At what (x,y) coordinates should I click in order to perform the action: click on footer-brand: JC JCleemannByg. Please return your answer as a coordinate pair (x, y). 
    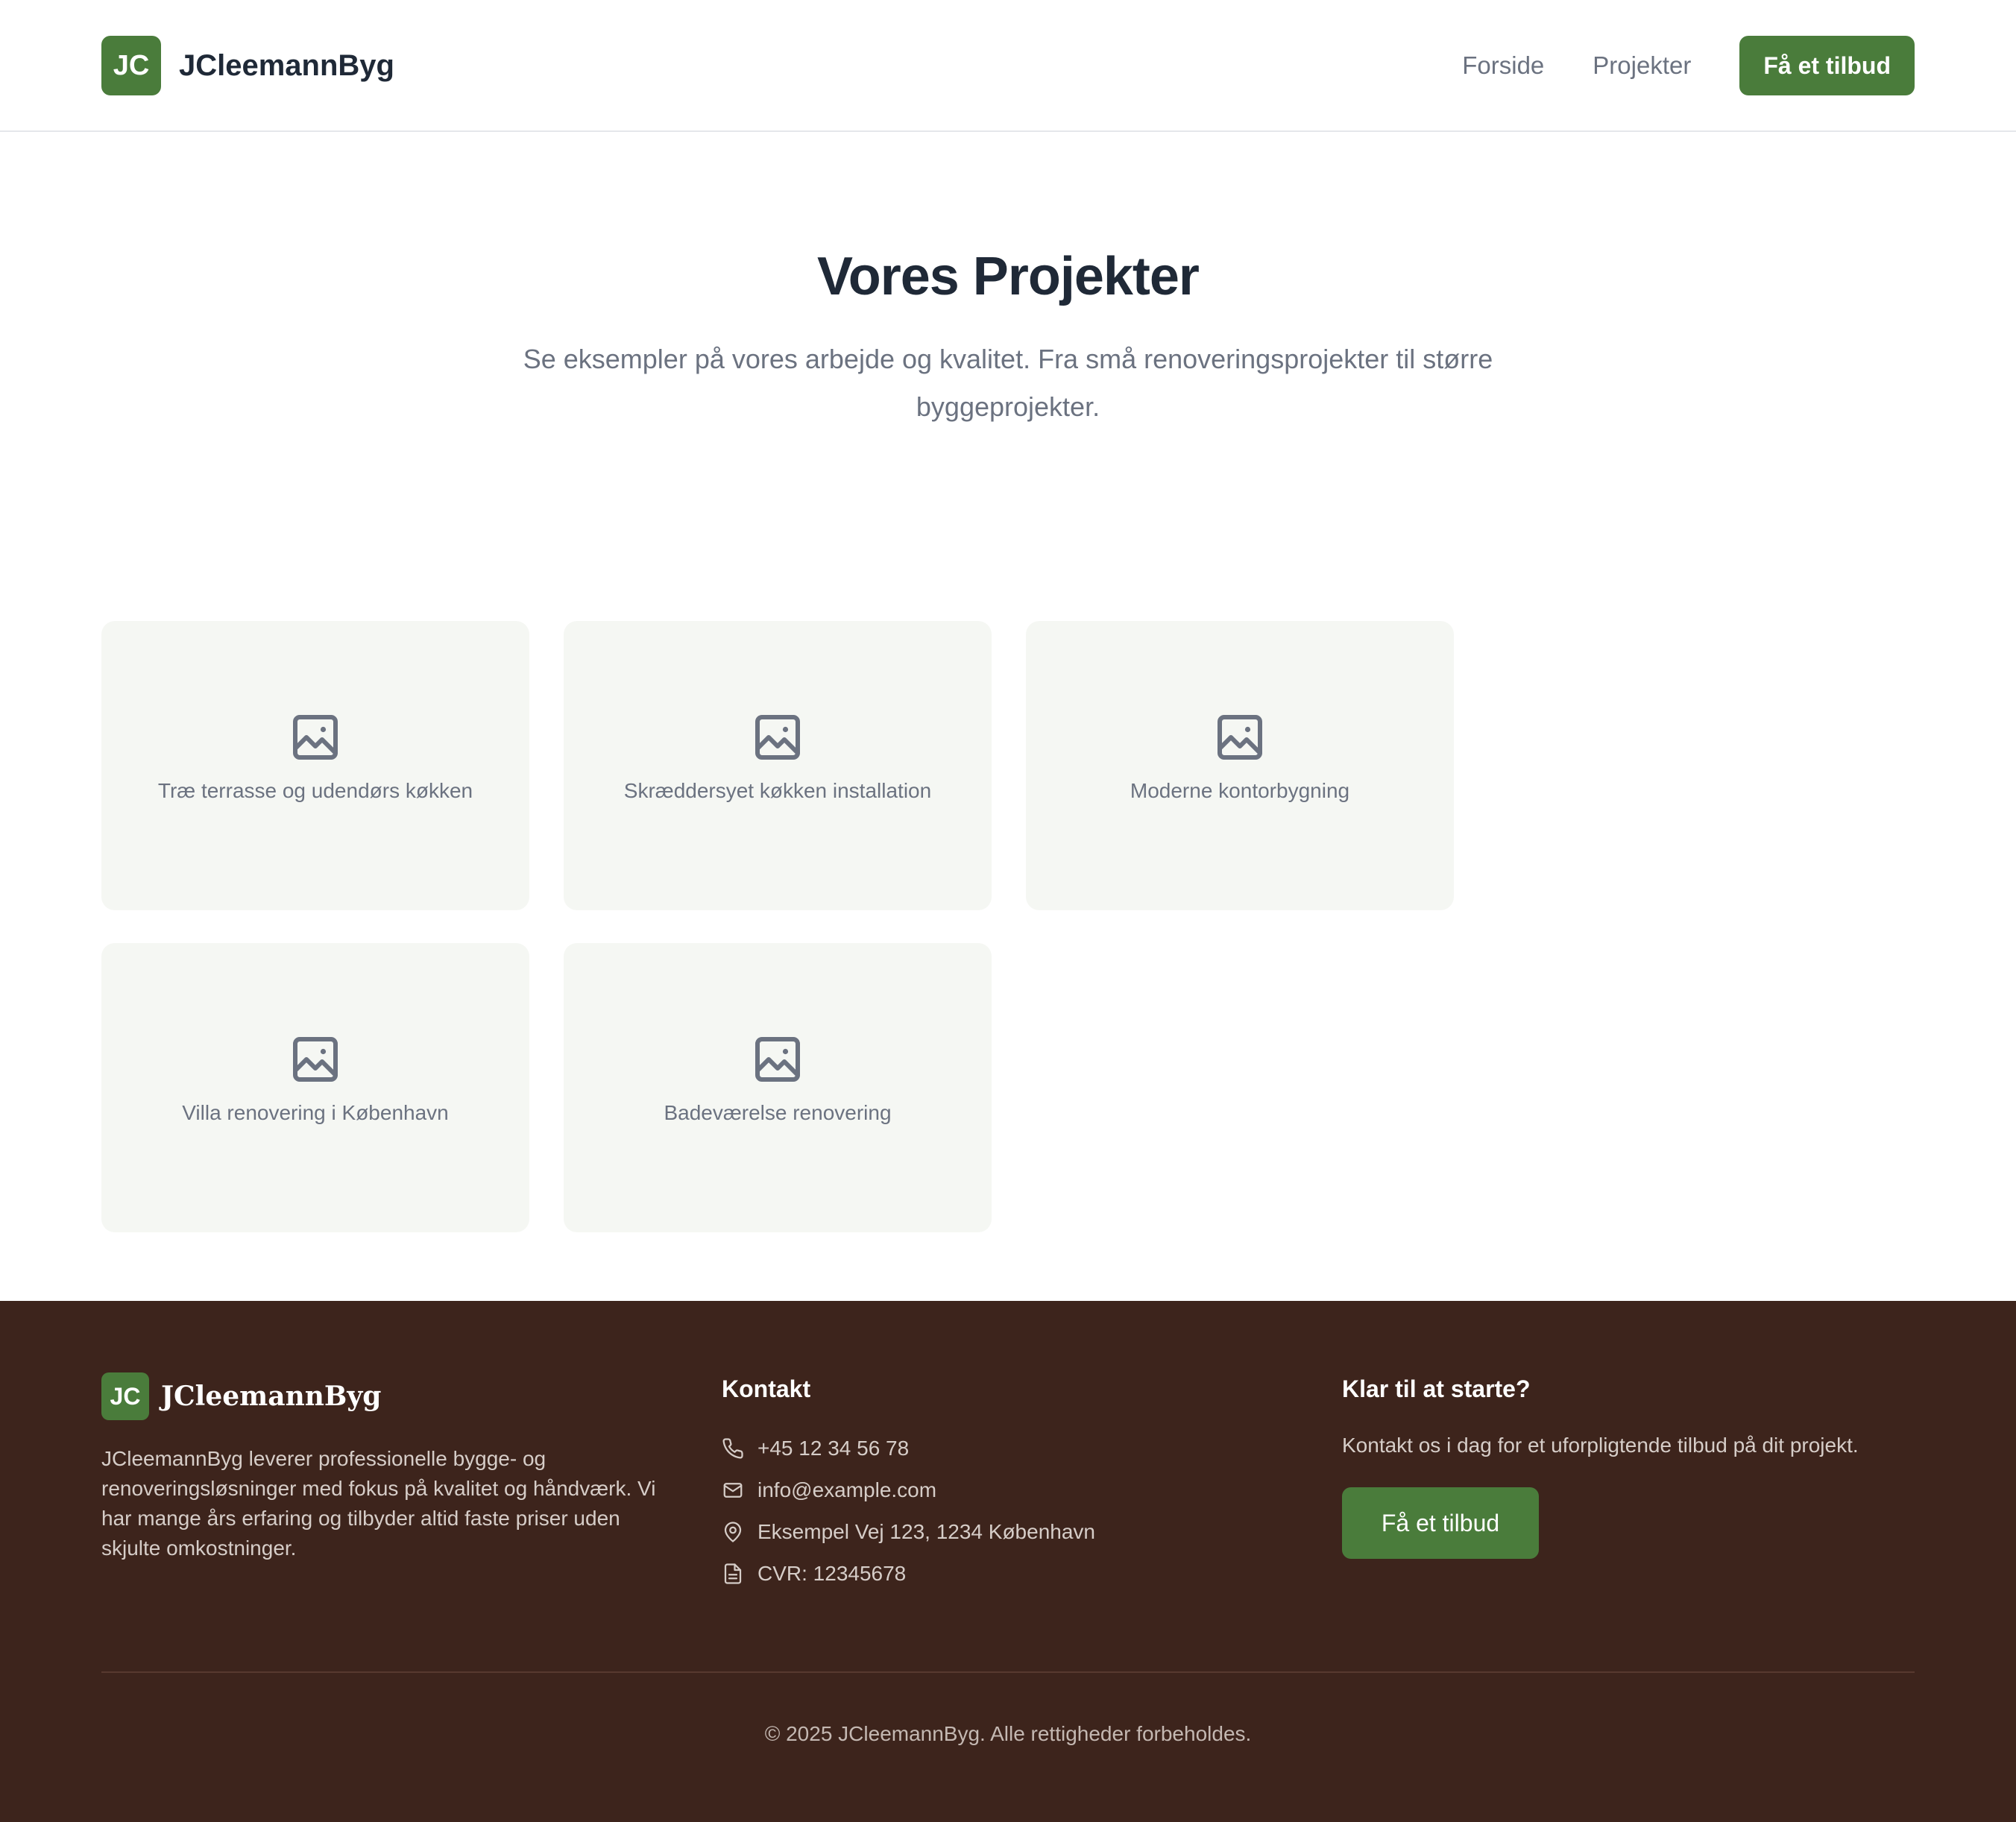
    Looking at the image, I should click on (241, 1396).